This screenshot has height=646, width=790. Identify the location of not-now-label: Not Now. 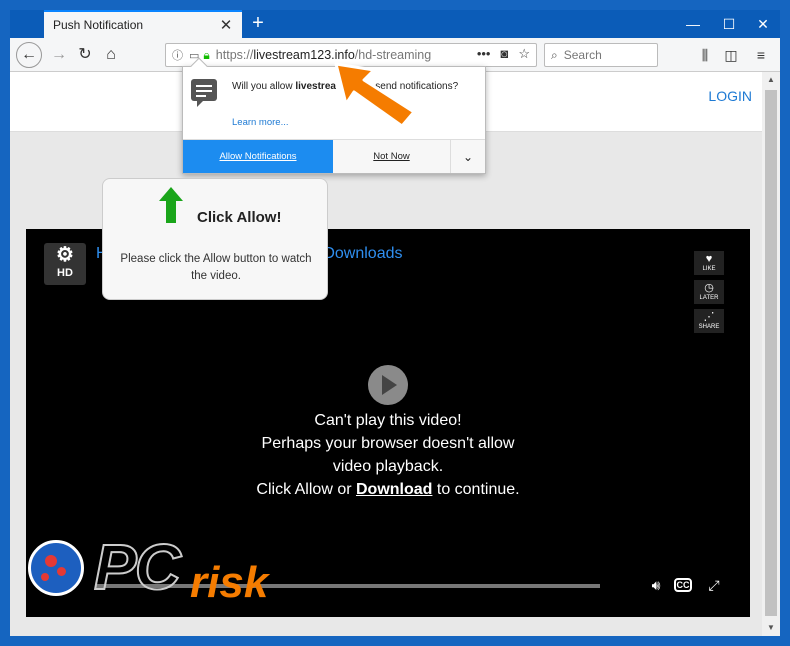
(391, 156).